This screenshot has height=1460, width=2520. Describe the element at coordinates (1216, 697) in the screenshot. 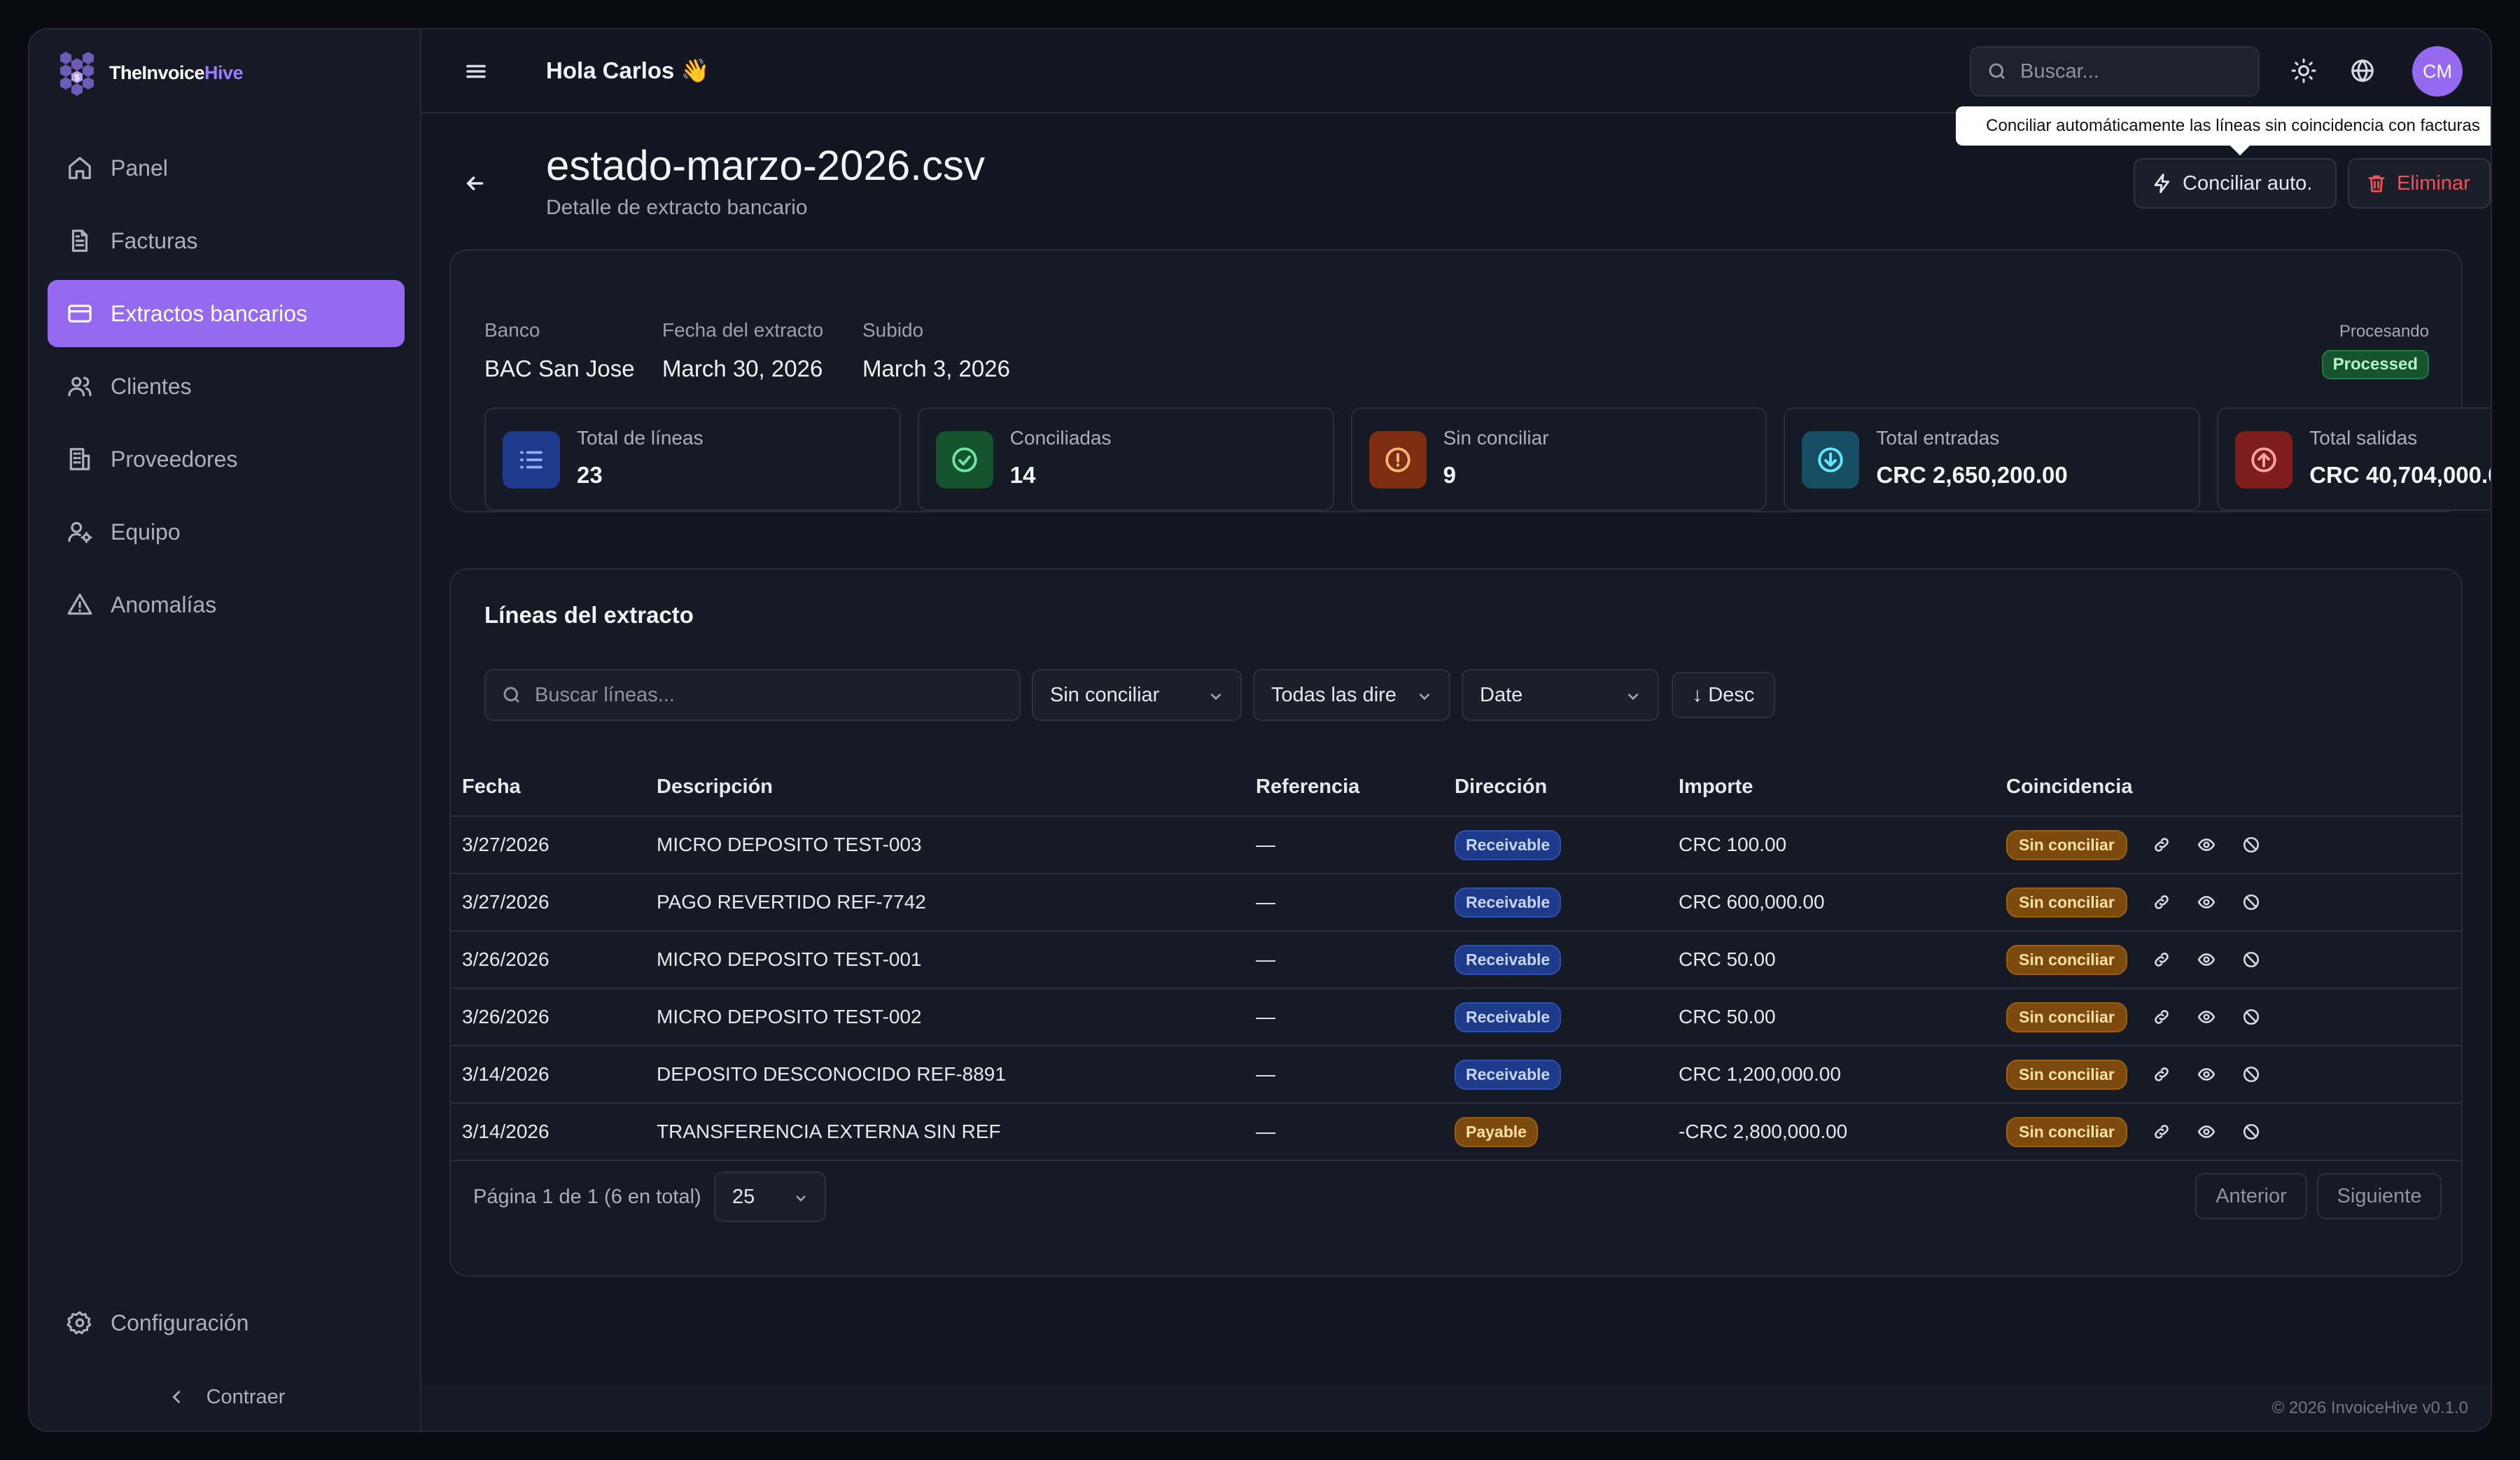

I see `chevron-down-icon` at that location.